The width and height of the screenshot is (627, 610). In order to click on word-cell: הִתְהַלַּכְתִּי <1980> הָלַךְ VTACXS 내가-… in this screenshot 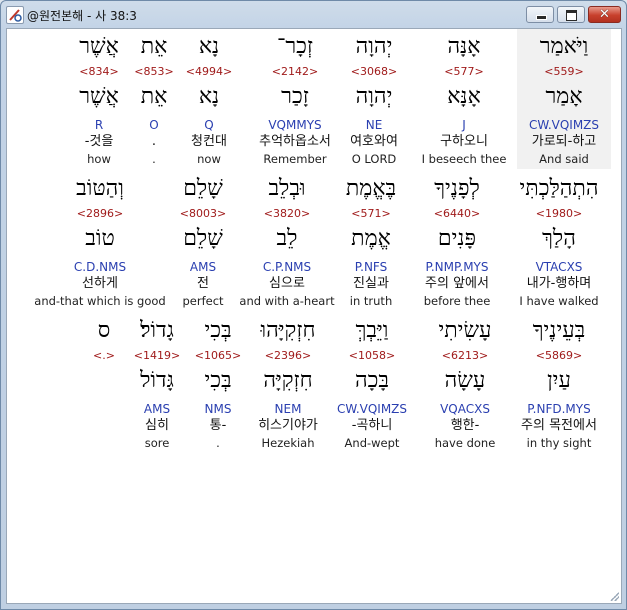, I will do `click(559, 240)`.